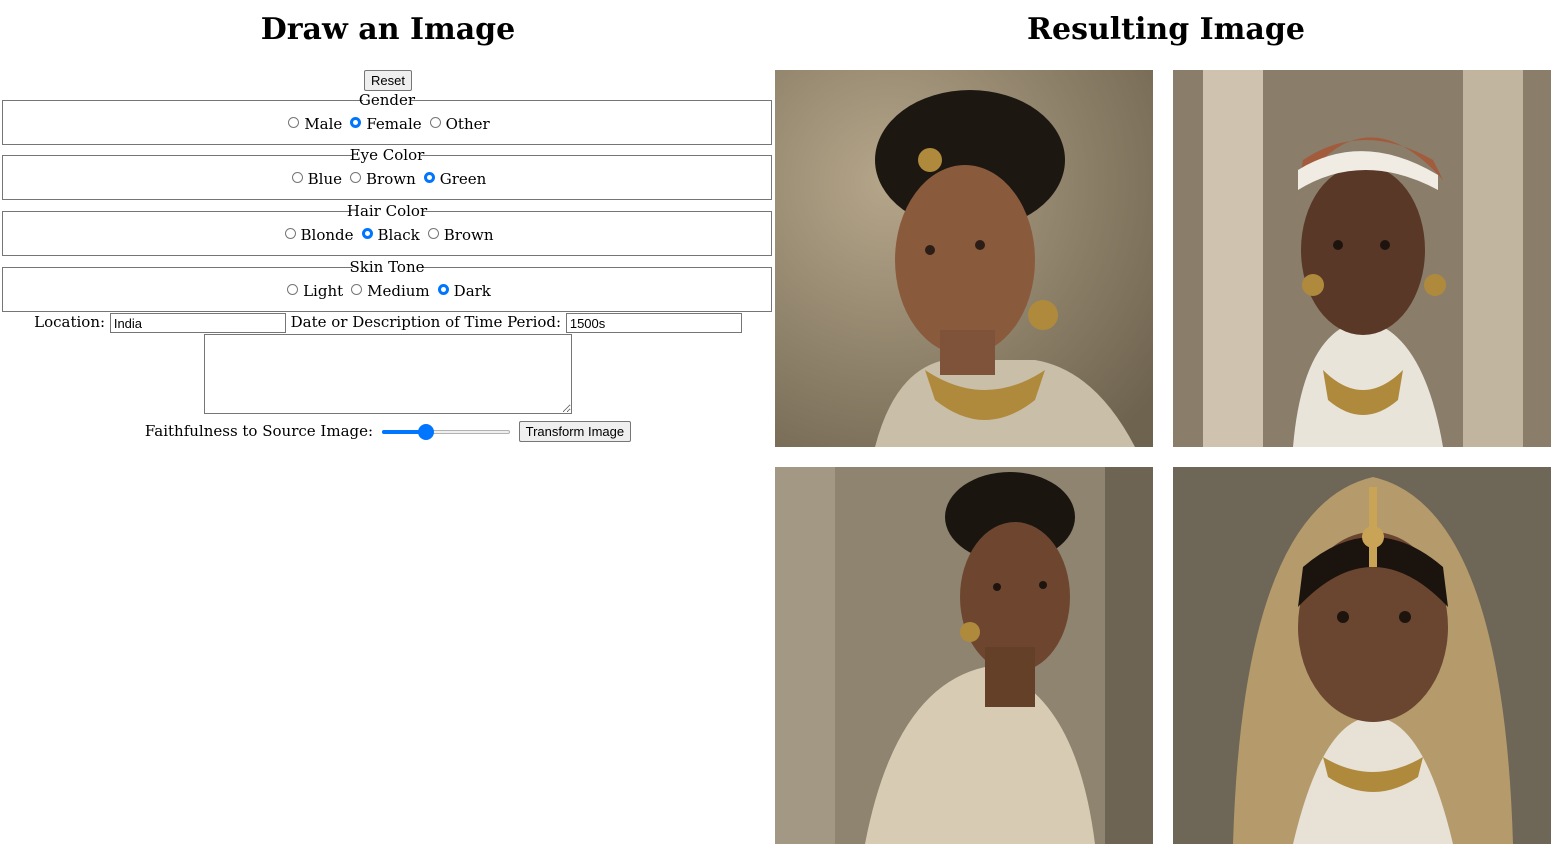 The image size is (1556, 849). What do you see at coordinates (387, 155) in the screenshot?
I see `fieldset-legend: Eye Color` at bounding box center [387, 155].